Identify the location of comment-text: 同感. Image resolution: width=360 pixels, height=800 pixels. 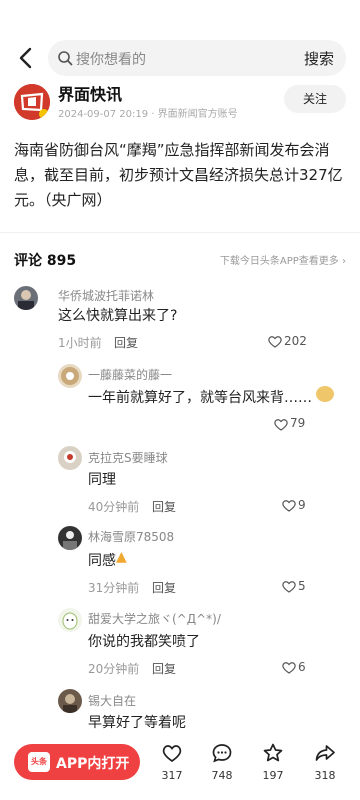
(102, 561).